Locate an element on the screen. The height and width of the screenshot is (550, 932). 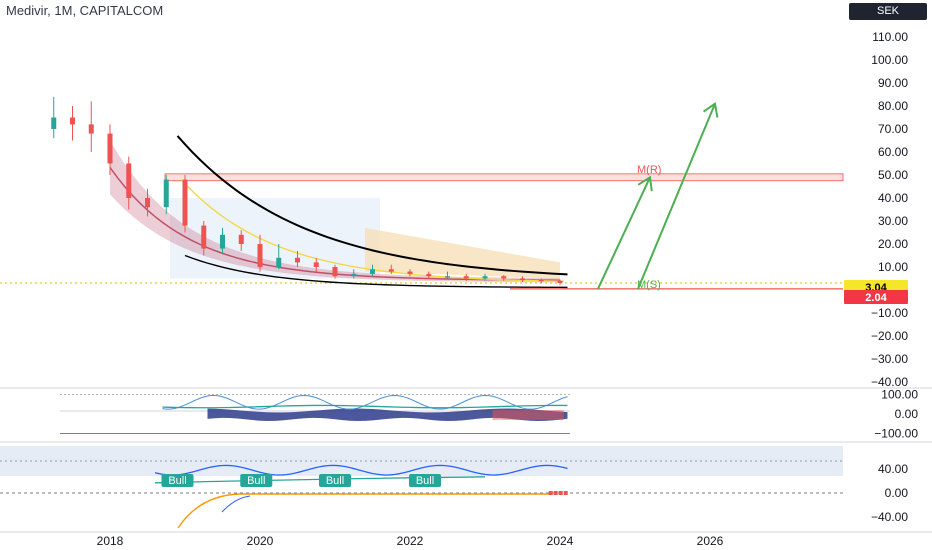
price-tag-label: 2.04 is located at coordinates (876, 298).